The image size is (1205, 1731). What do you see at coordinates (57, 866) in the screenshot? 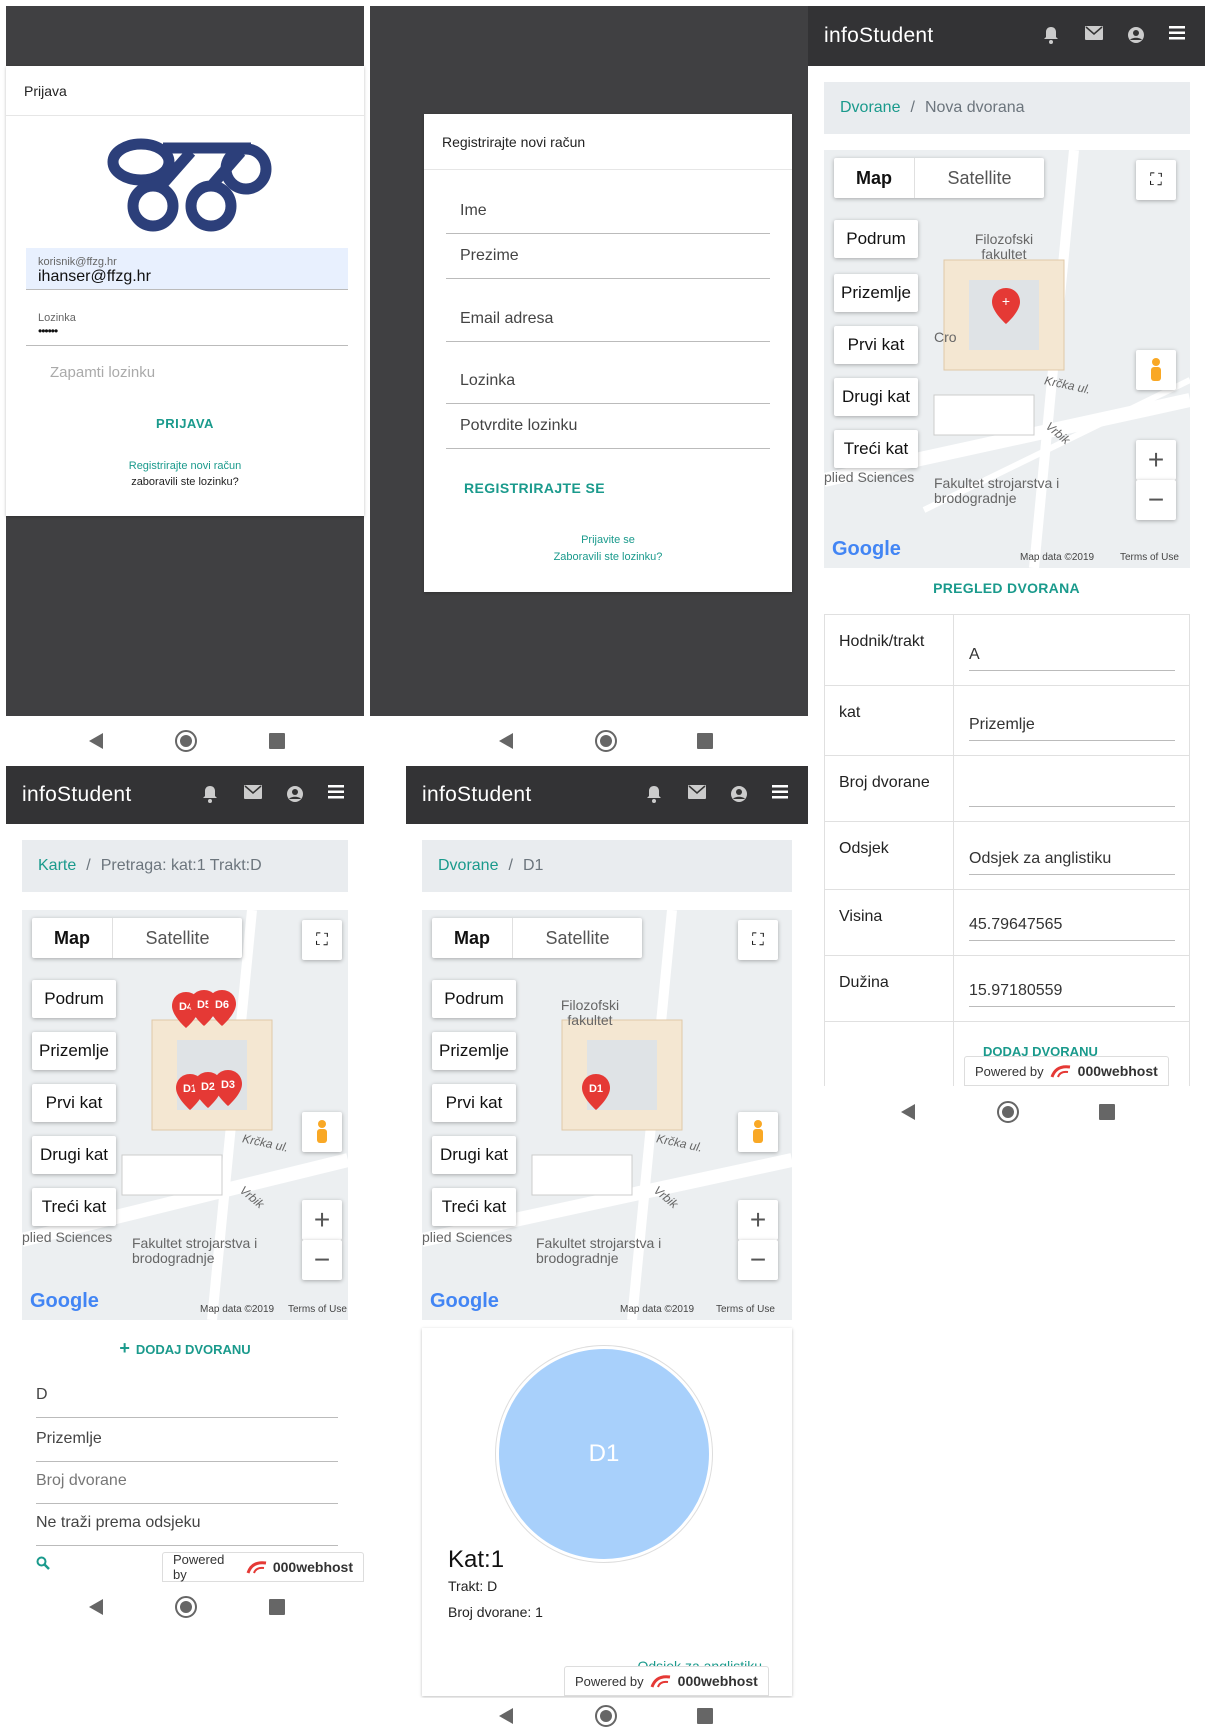
I see `breadcrumb-karte: Karte` at bounding box center [57, 866].